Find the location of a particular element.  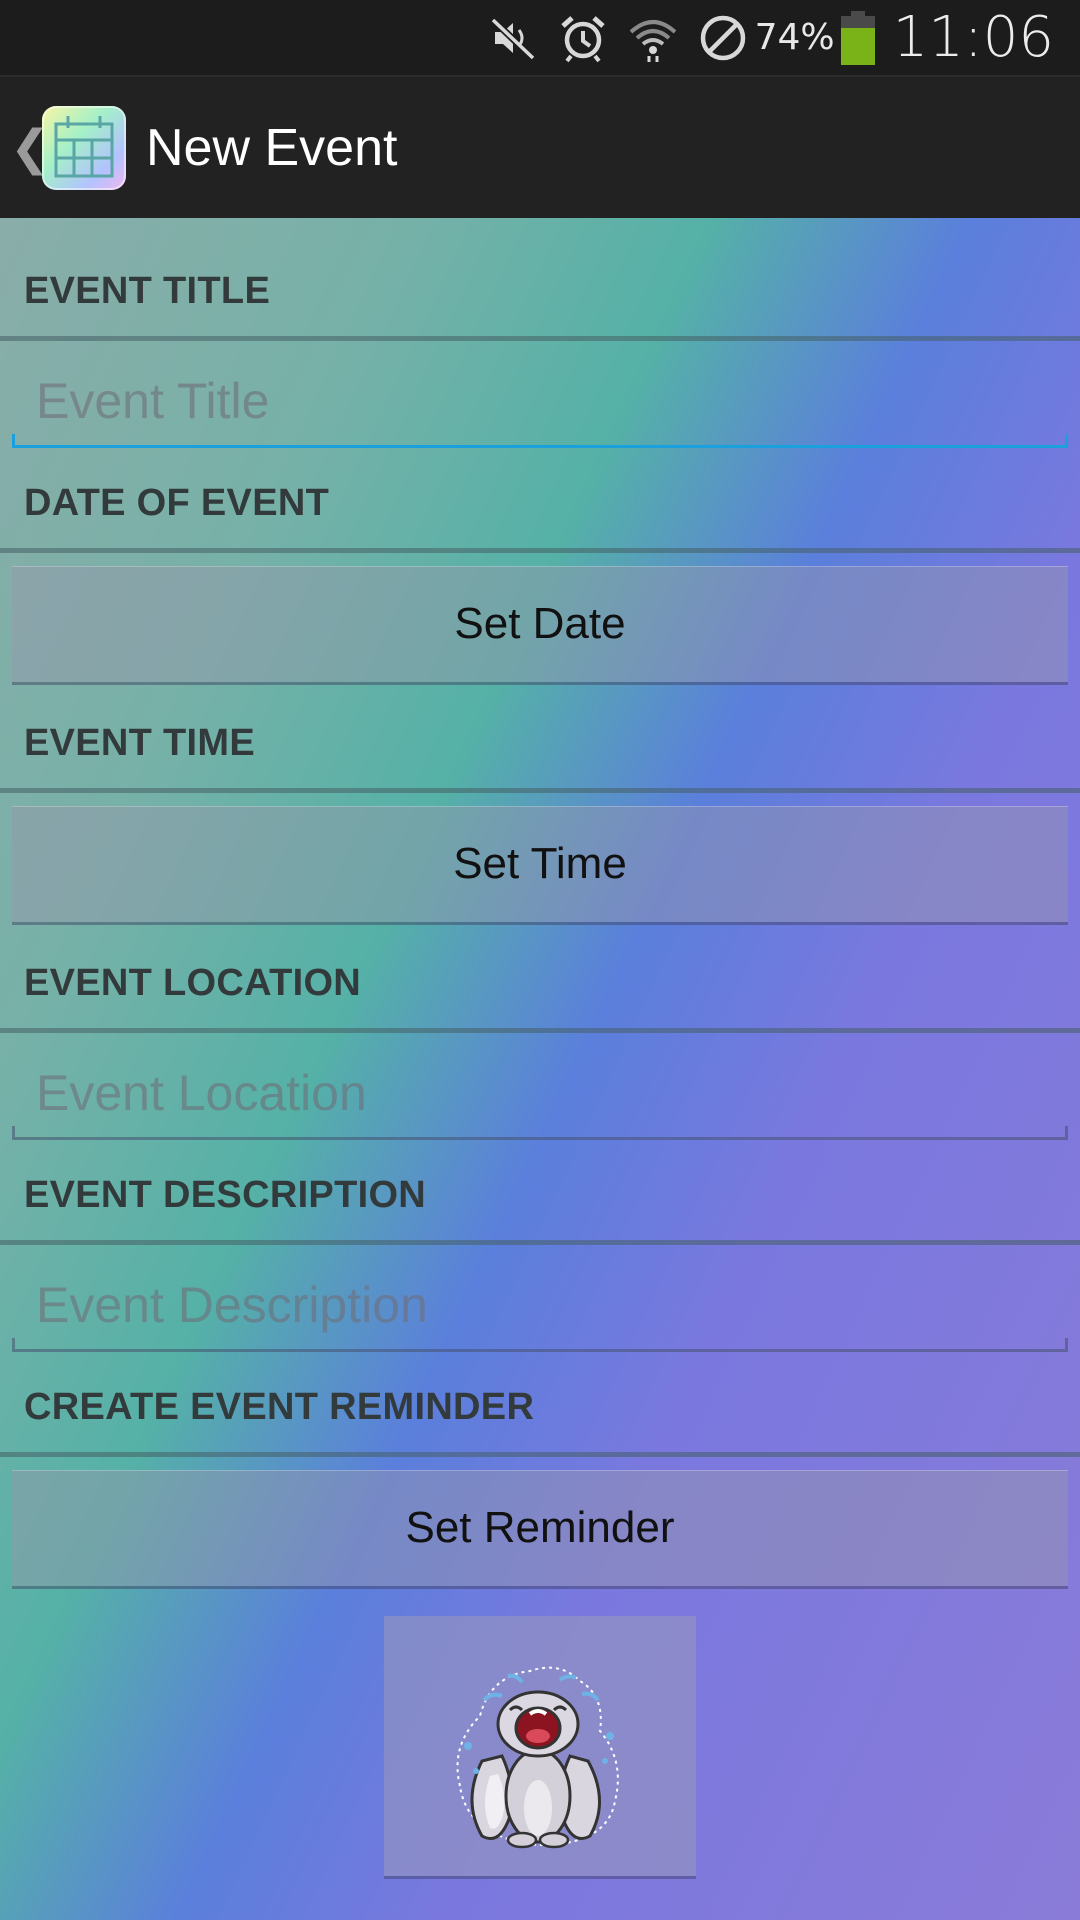

clock: 11:06 is located at coordinates (973, 37).